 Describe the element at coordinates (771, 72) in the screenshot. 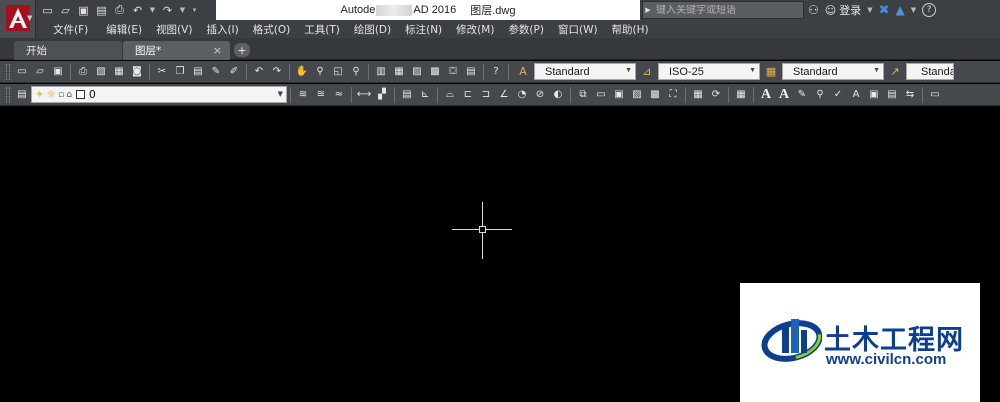

I see `table-style-icon: ▦` at that location.